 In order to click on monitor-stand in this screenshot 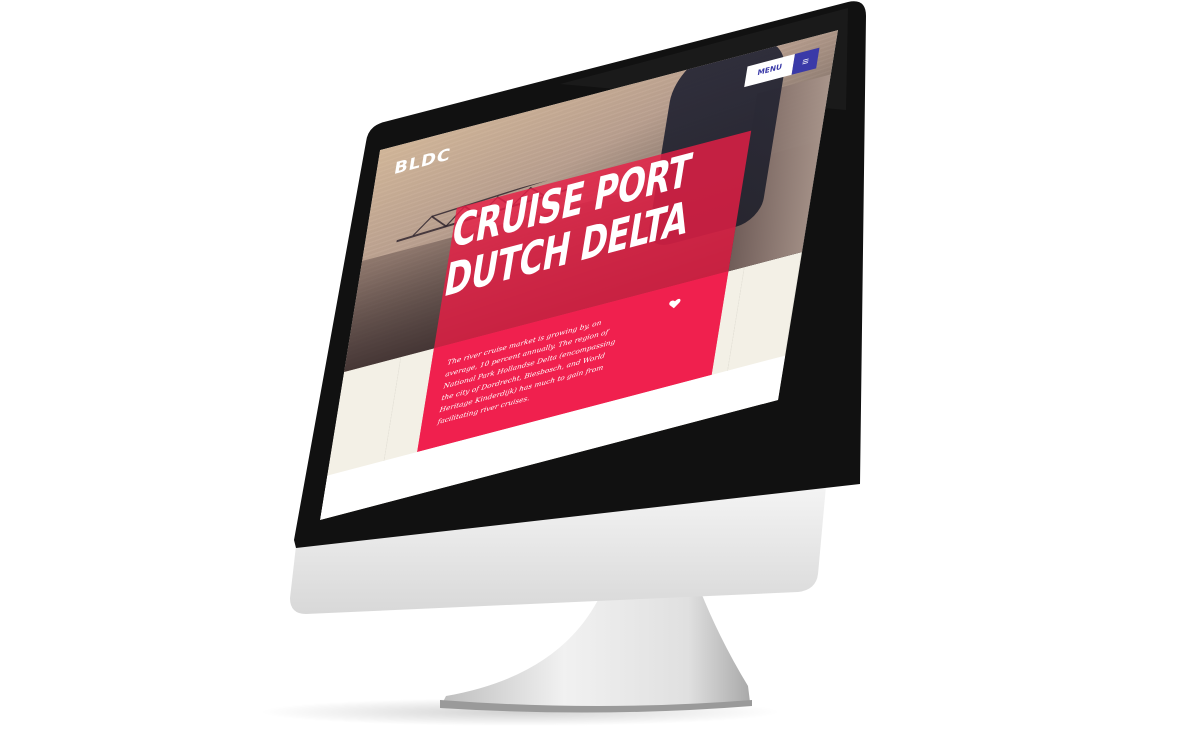, I will do `click(595, 650)`.